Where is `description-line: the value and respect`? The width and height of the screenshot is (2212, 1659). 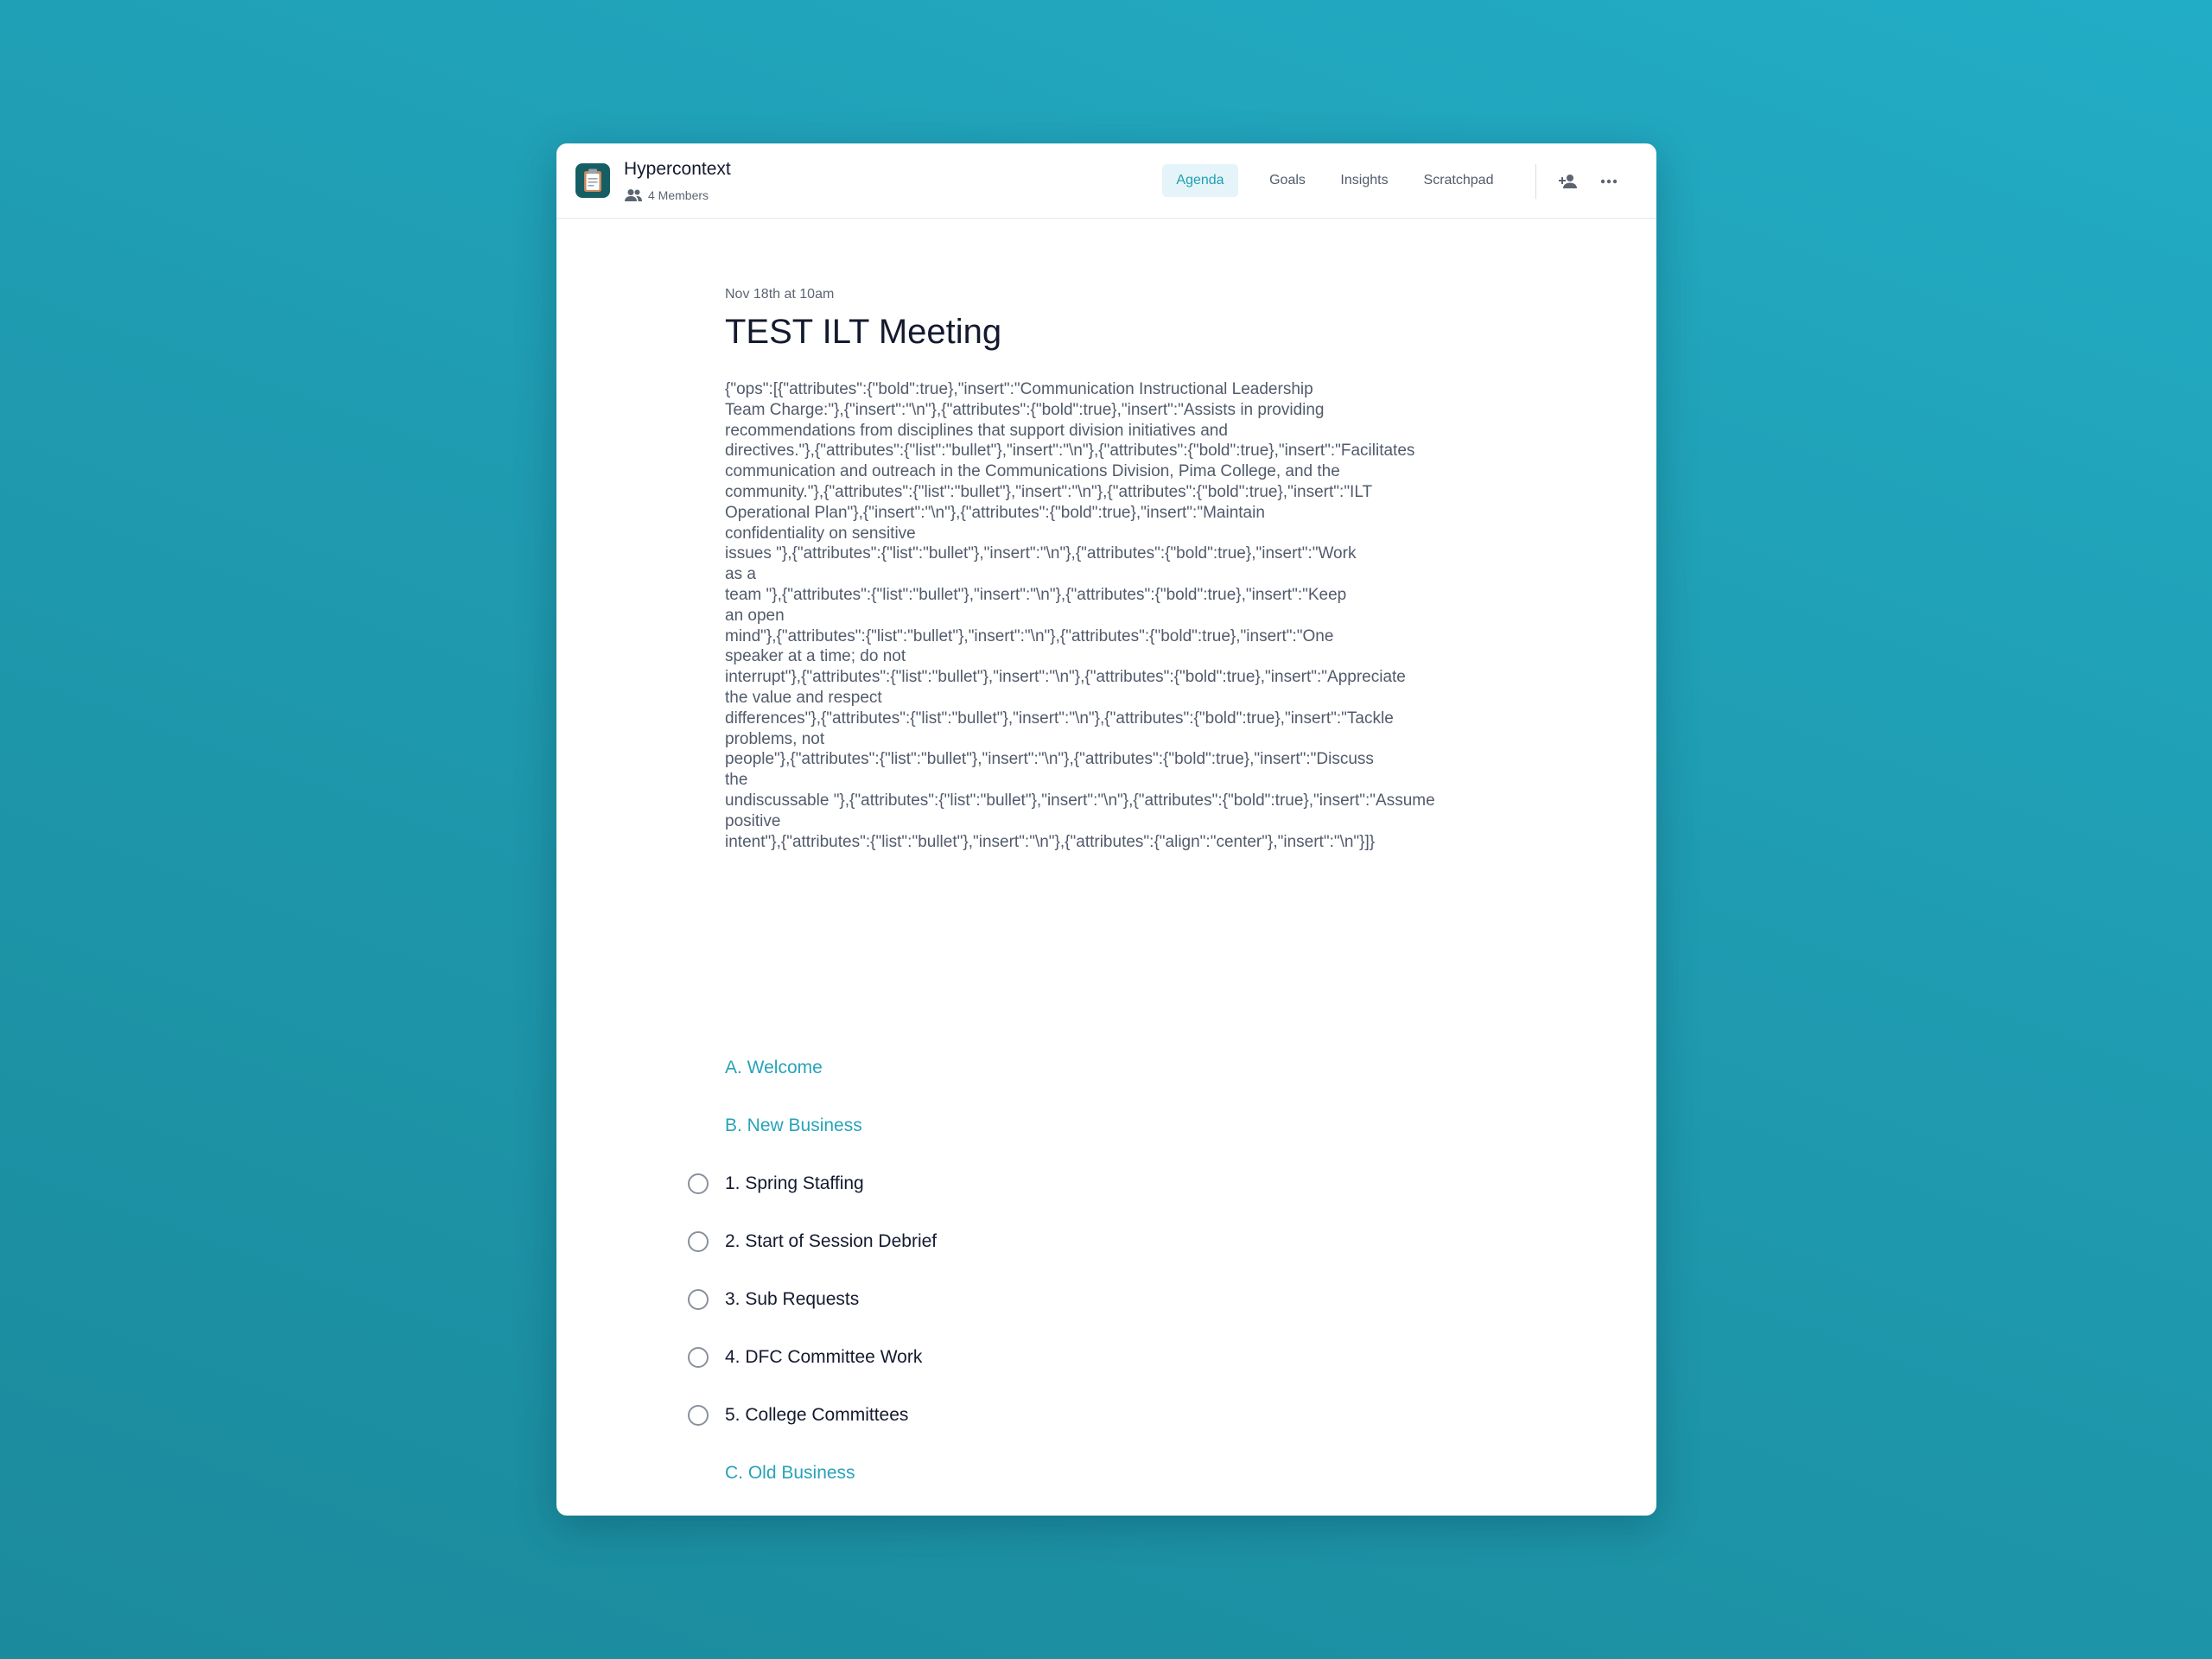 description-line: the value and respect is located at coordinates (803, 697).